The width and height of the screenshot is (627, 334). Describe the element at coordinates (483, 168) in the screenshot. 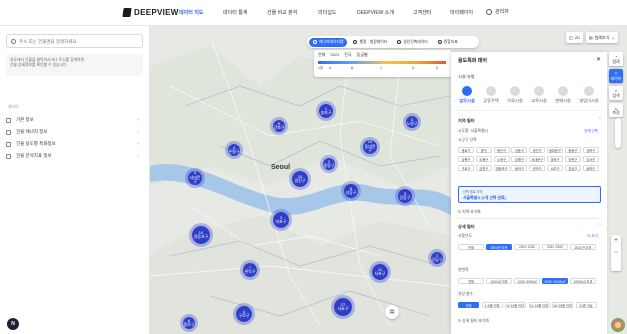

I see `filter-chip: 금천구` at that location.